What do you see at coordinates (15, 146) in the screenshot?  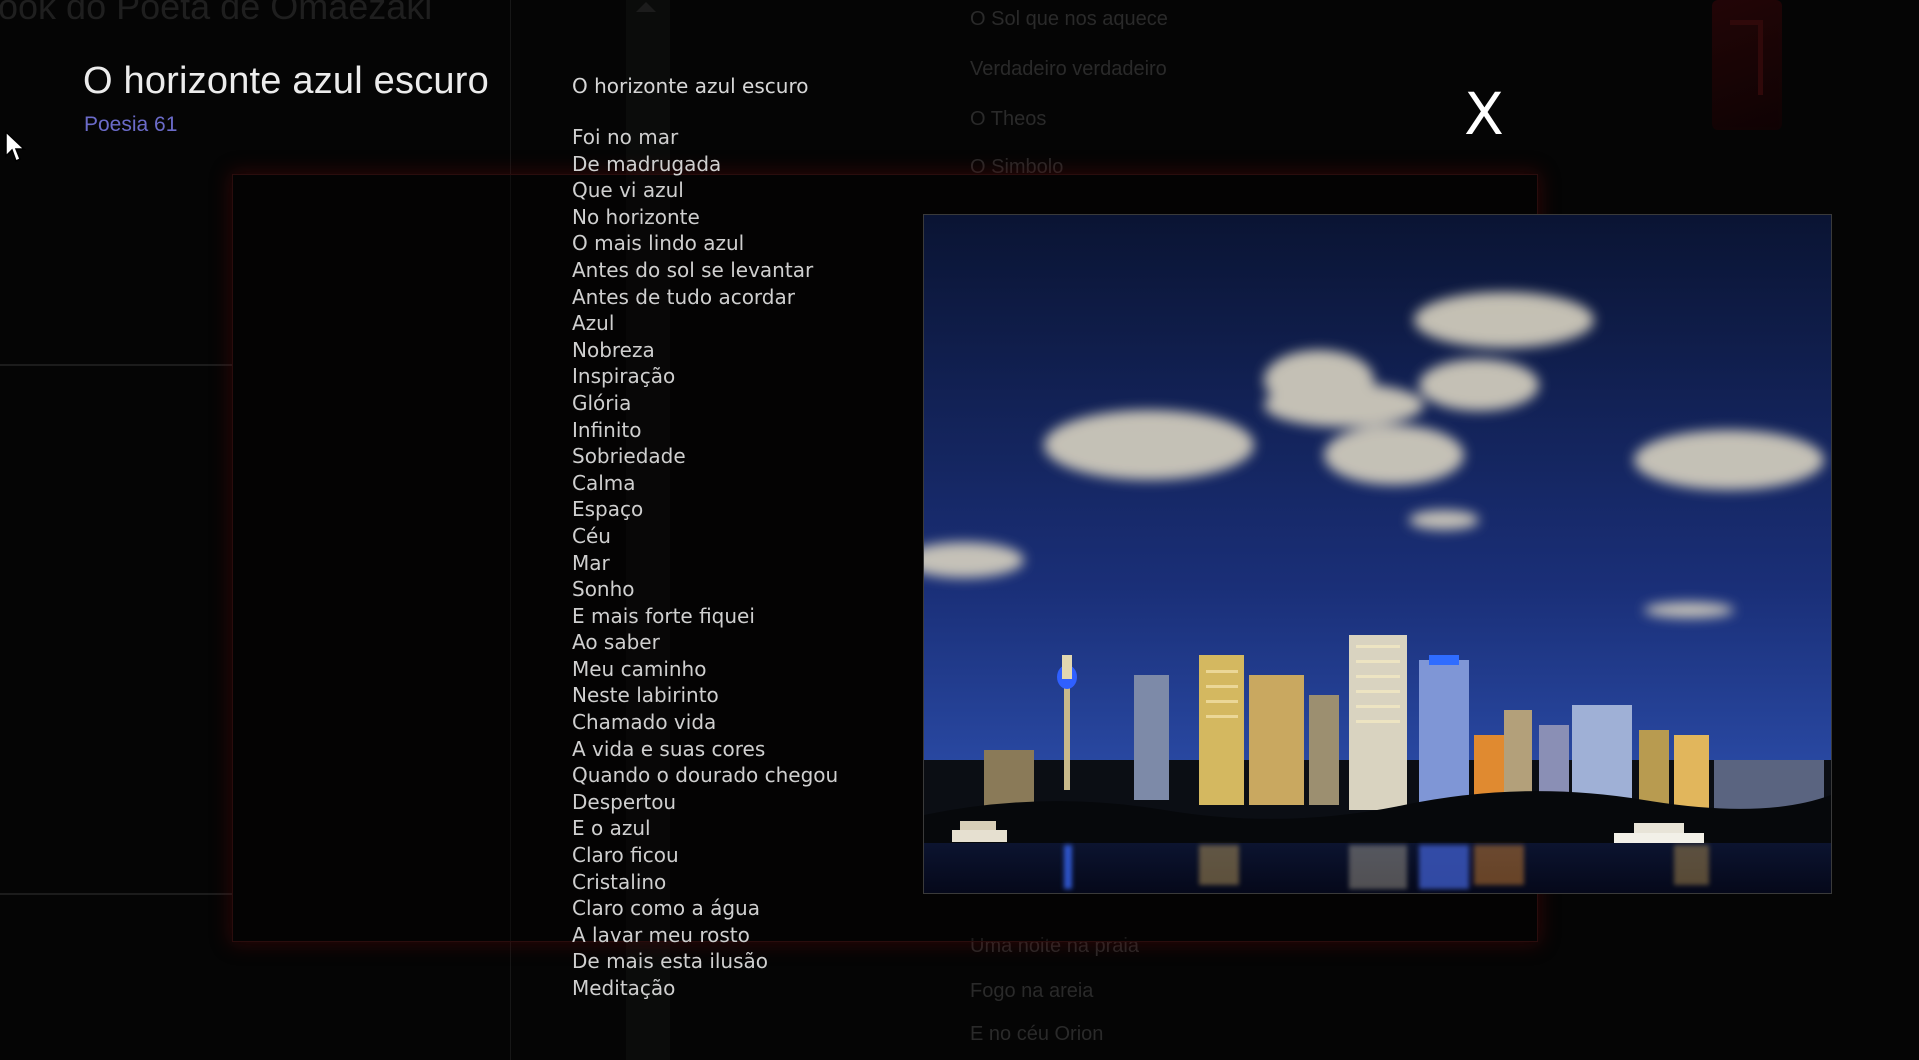 I see `mouse-pointer-icon` at bounding box center [15, 146].